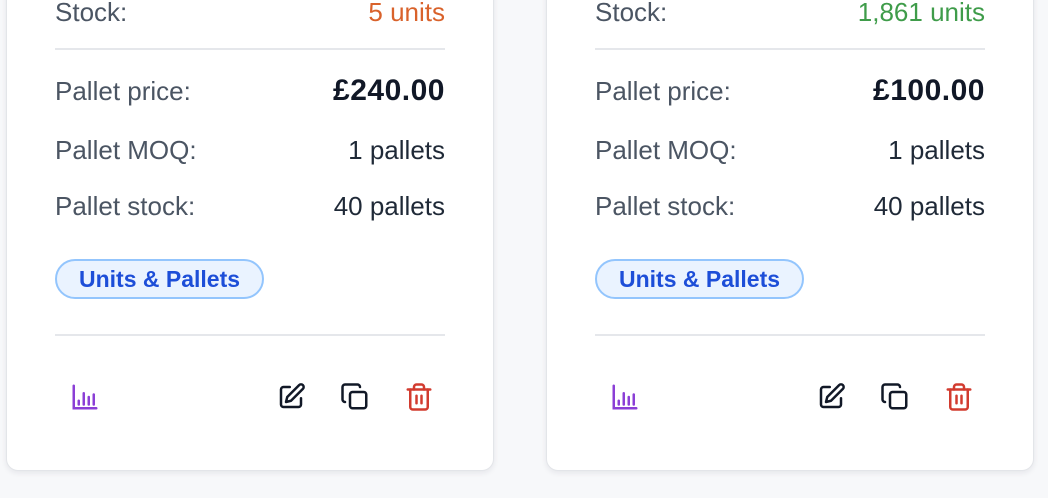 Image resolution: width=1048 pixels, height=498 pixels. I want to click on pallet-price-row: Pallet price: £100.00, so click(790, 91).